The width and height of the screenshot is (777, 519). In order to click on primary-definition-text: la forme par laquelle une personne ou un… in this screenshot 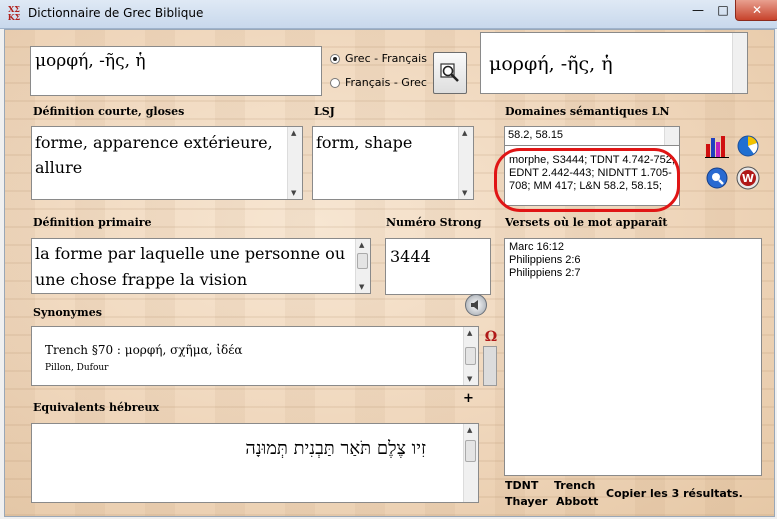, I will do `click(190, 266)`.